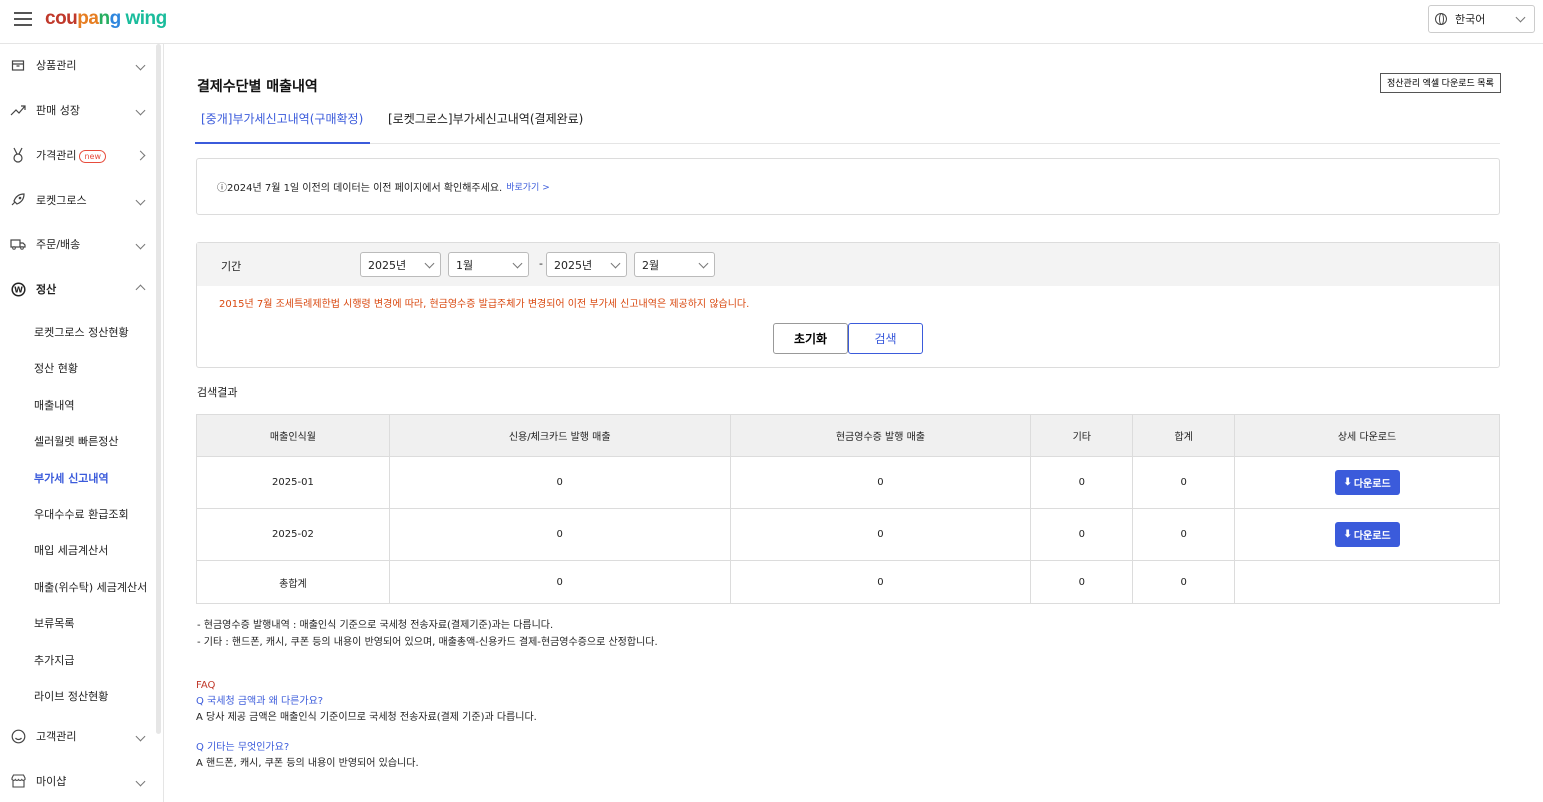 The width and height of the screenshot is (1543, 802). What do you see at coordinates (810, 338) in the screenshot?
I see `reset-button: 초기화` at bounding box center [810, 338].